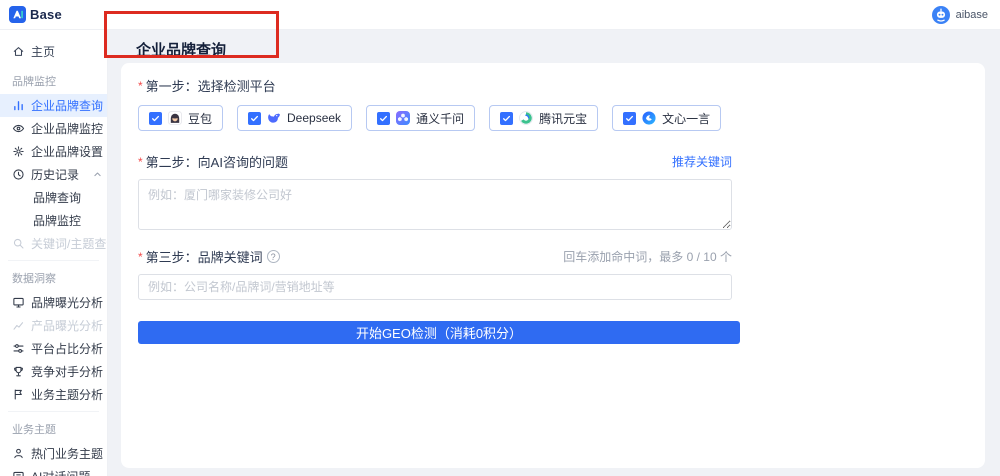 The image size is (1000, 476). What do you see at coordinates (175, 118) in the screenshot?
I see `doubao-icon` at bounding box center [175, 118].